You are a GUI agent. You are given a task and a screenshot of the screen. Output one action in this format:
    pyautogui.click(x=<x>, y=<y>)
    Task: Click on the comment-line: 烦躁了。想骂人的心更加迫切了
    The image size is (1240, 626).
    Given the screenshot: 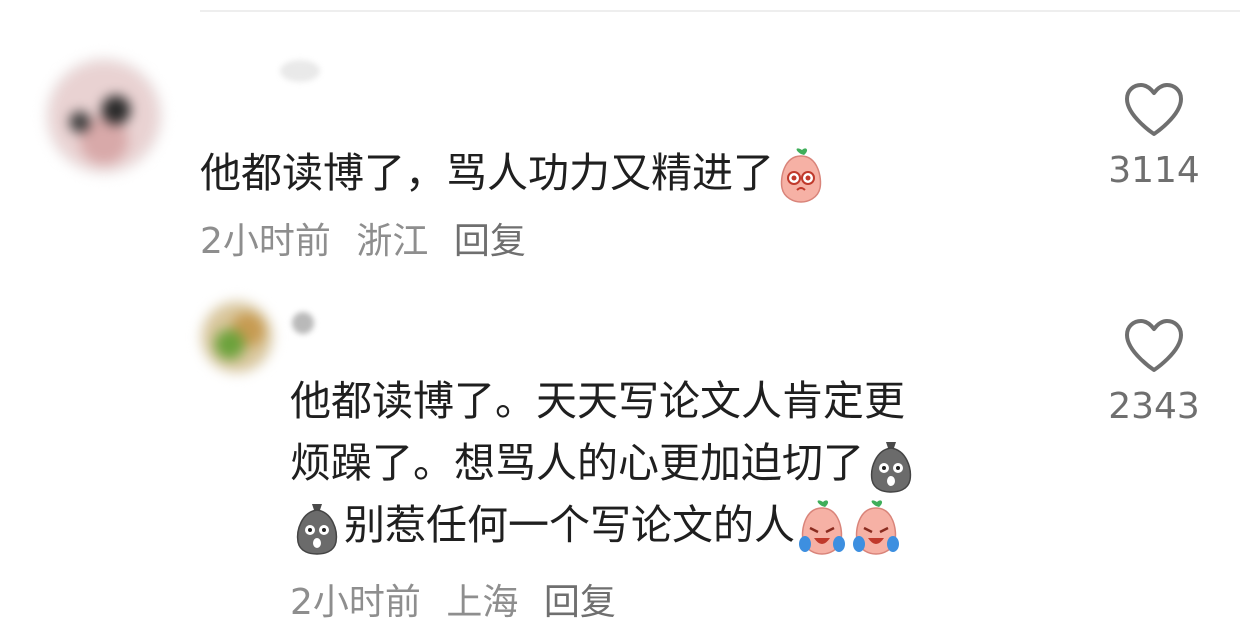 What is the action you would take?
    pyautogui.click(x=604, y=463)
    